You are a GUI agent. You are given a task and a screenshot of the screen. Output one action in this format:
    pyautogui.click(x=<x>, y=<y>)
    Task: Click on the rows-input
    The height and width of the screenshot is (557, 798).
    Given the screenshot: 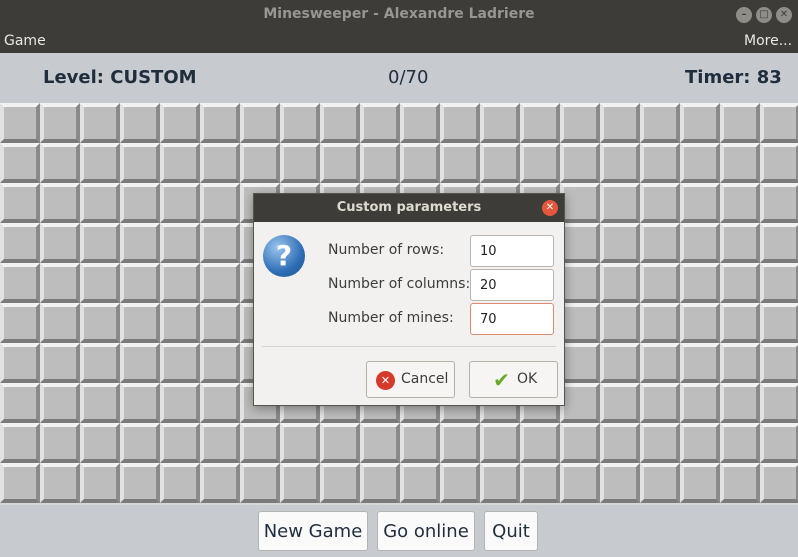 What is the action you would take?
    pyautogui.click(x=512, y=251)
    